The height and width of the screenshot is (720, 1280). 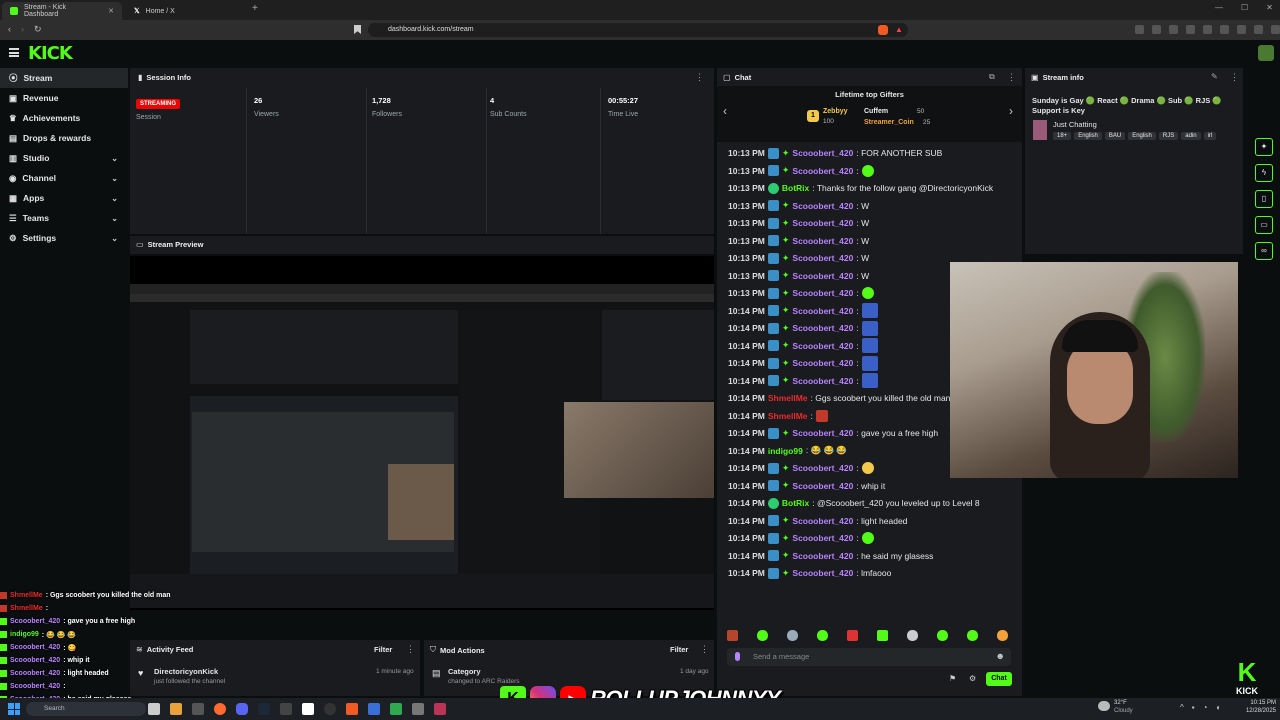 What do you see at coordinates (186, 671) in the screenshot?
I see `activity-user: DirectoricyonKick` at bounding box center [186, 671].